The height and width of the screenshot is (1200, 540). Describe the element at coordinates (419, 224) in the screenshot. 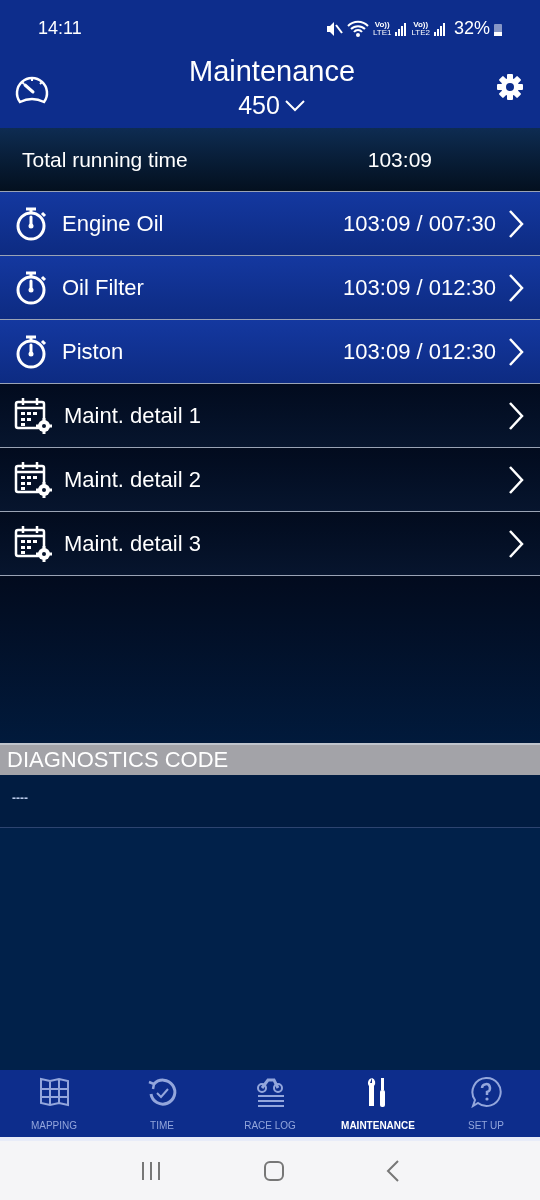

I see `item-value: 103:09 / 007:30` at that location.